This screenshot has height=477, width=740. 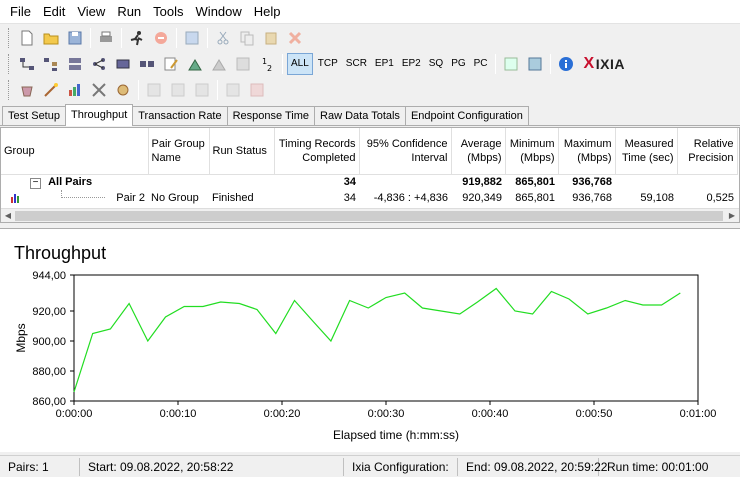 What do you see at coordinates (396, 435) in the screenshot?
I see `x-axis-label: Elapsed time (h:mm:ss)` at bounding box center [396, 435].